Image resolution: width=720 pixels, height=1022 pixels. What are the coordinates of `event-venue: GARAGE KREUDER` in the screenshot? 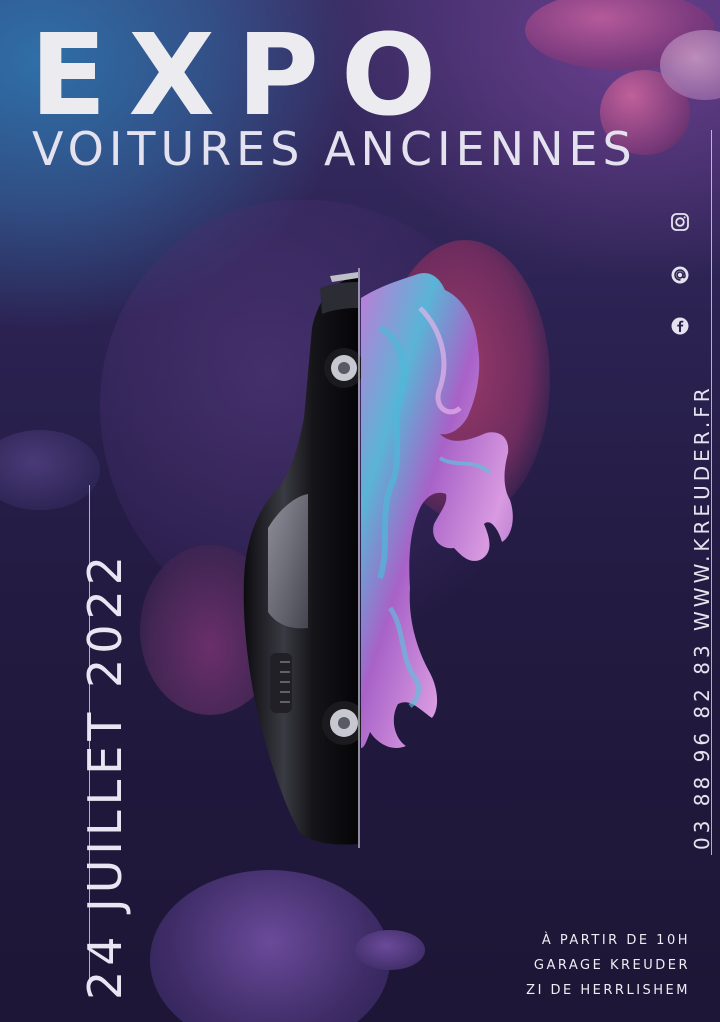 It's located at (611, 965).